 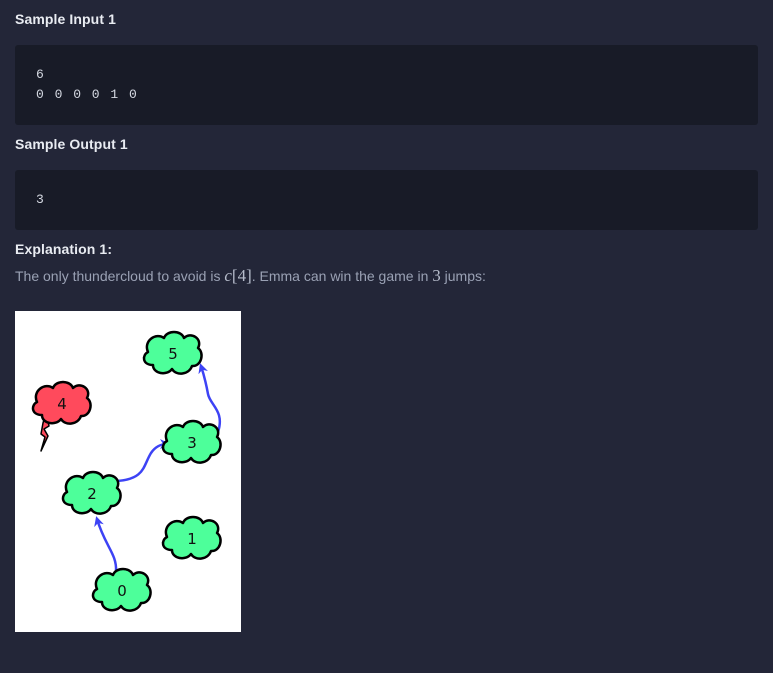 What do you see at coordinates (386, 200) in the screenshot?
I see `sample-output-codeblock: 3` at bounding box center [386, 200].